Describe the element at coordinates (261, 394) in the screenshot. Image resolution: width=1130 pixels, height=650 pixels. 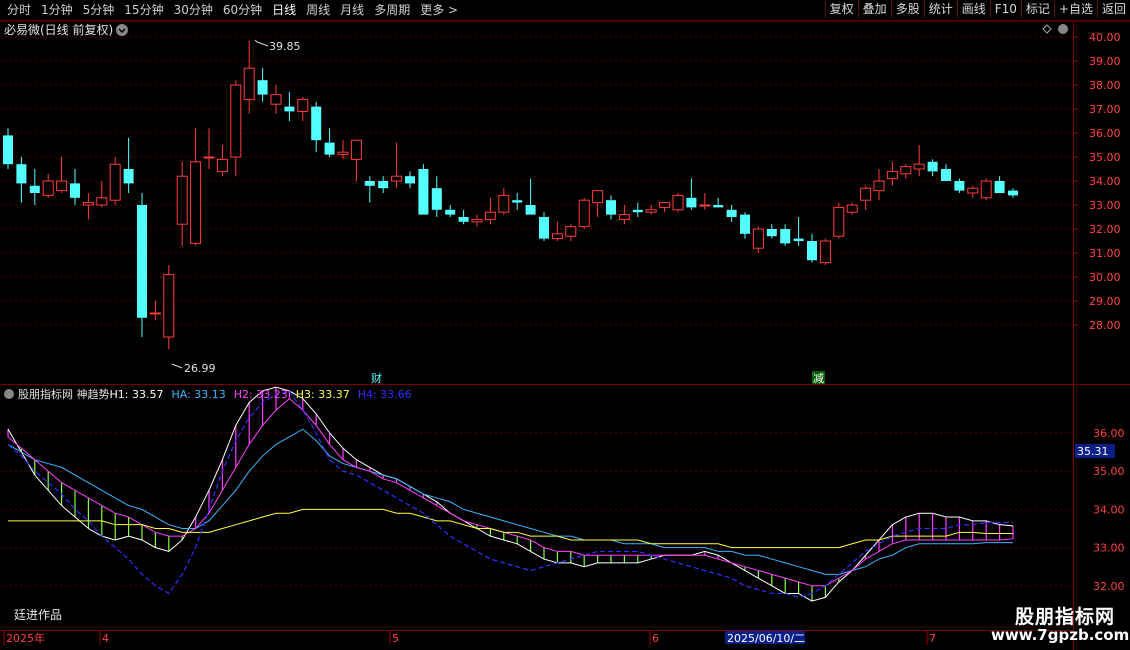
I see `indicator-value-2: H2: 33.23` at that location.